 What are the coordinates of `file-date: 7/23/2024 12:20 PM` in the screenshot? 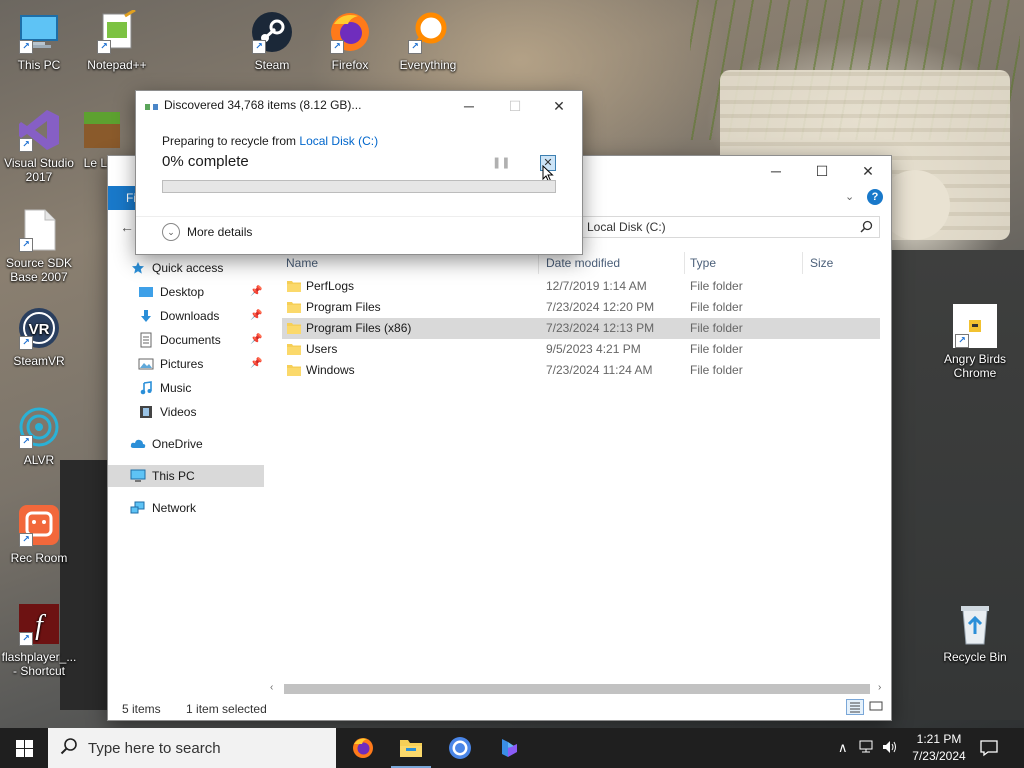 It's located at (600, 307).